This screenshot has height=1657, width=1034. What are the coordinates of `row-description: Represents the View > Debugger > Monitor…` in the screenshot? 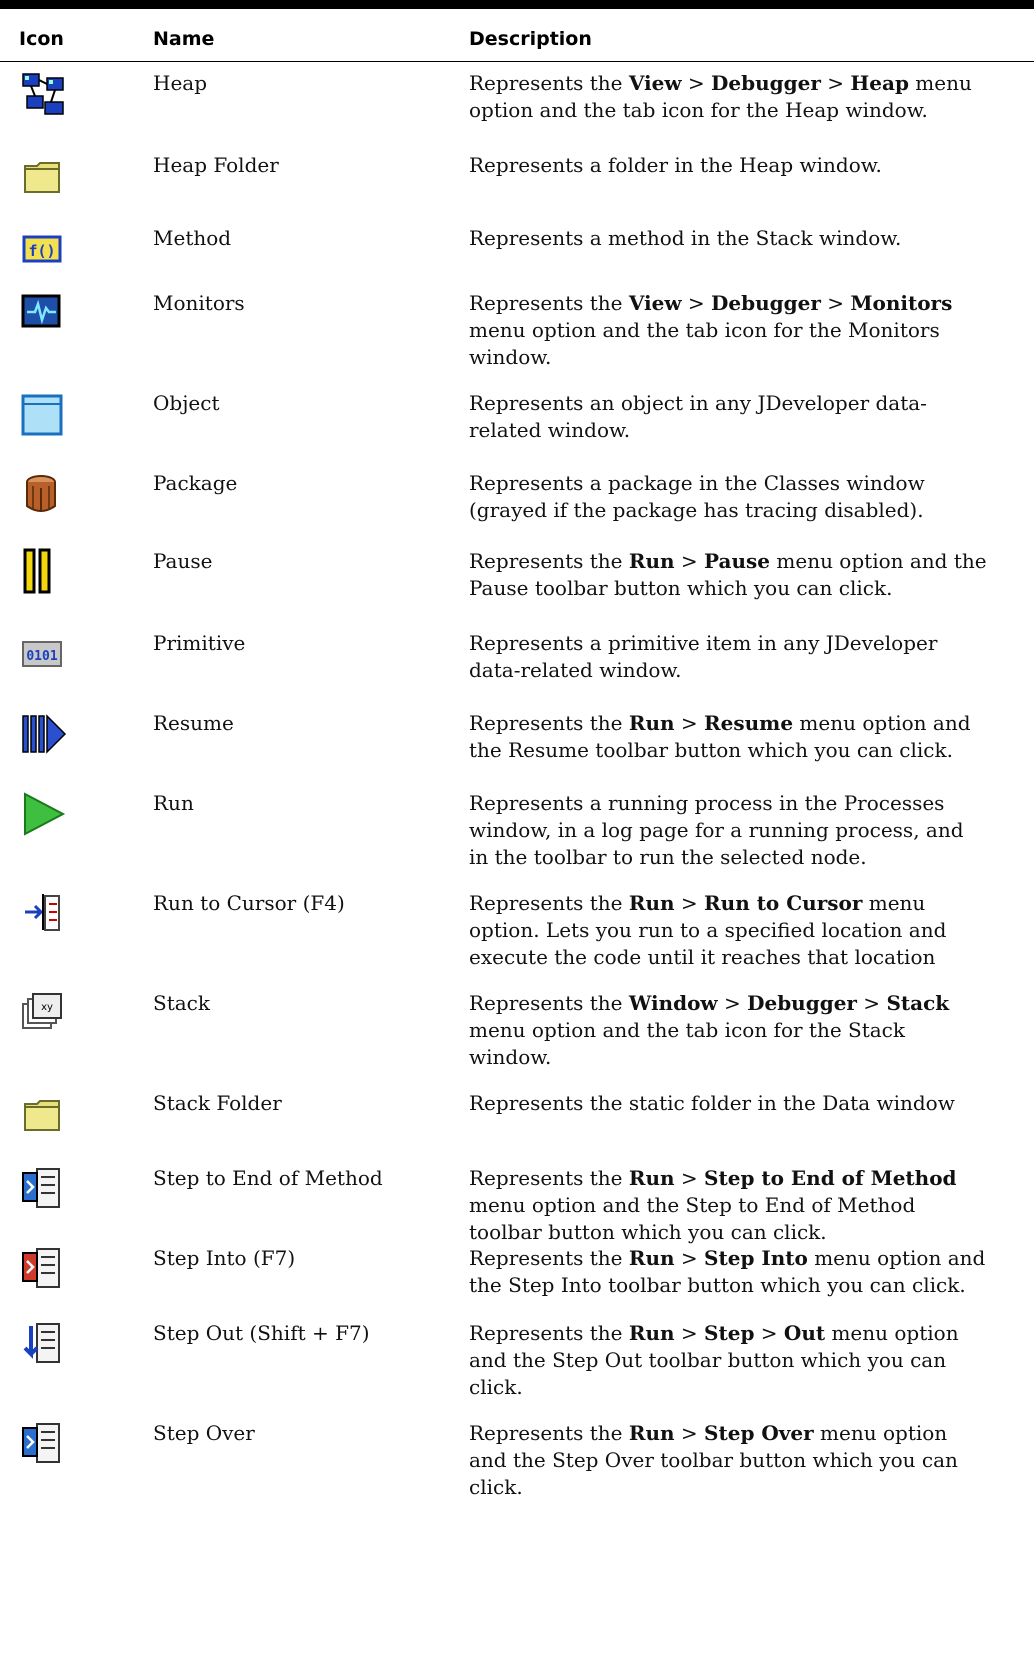 It's located at (729, 330).